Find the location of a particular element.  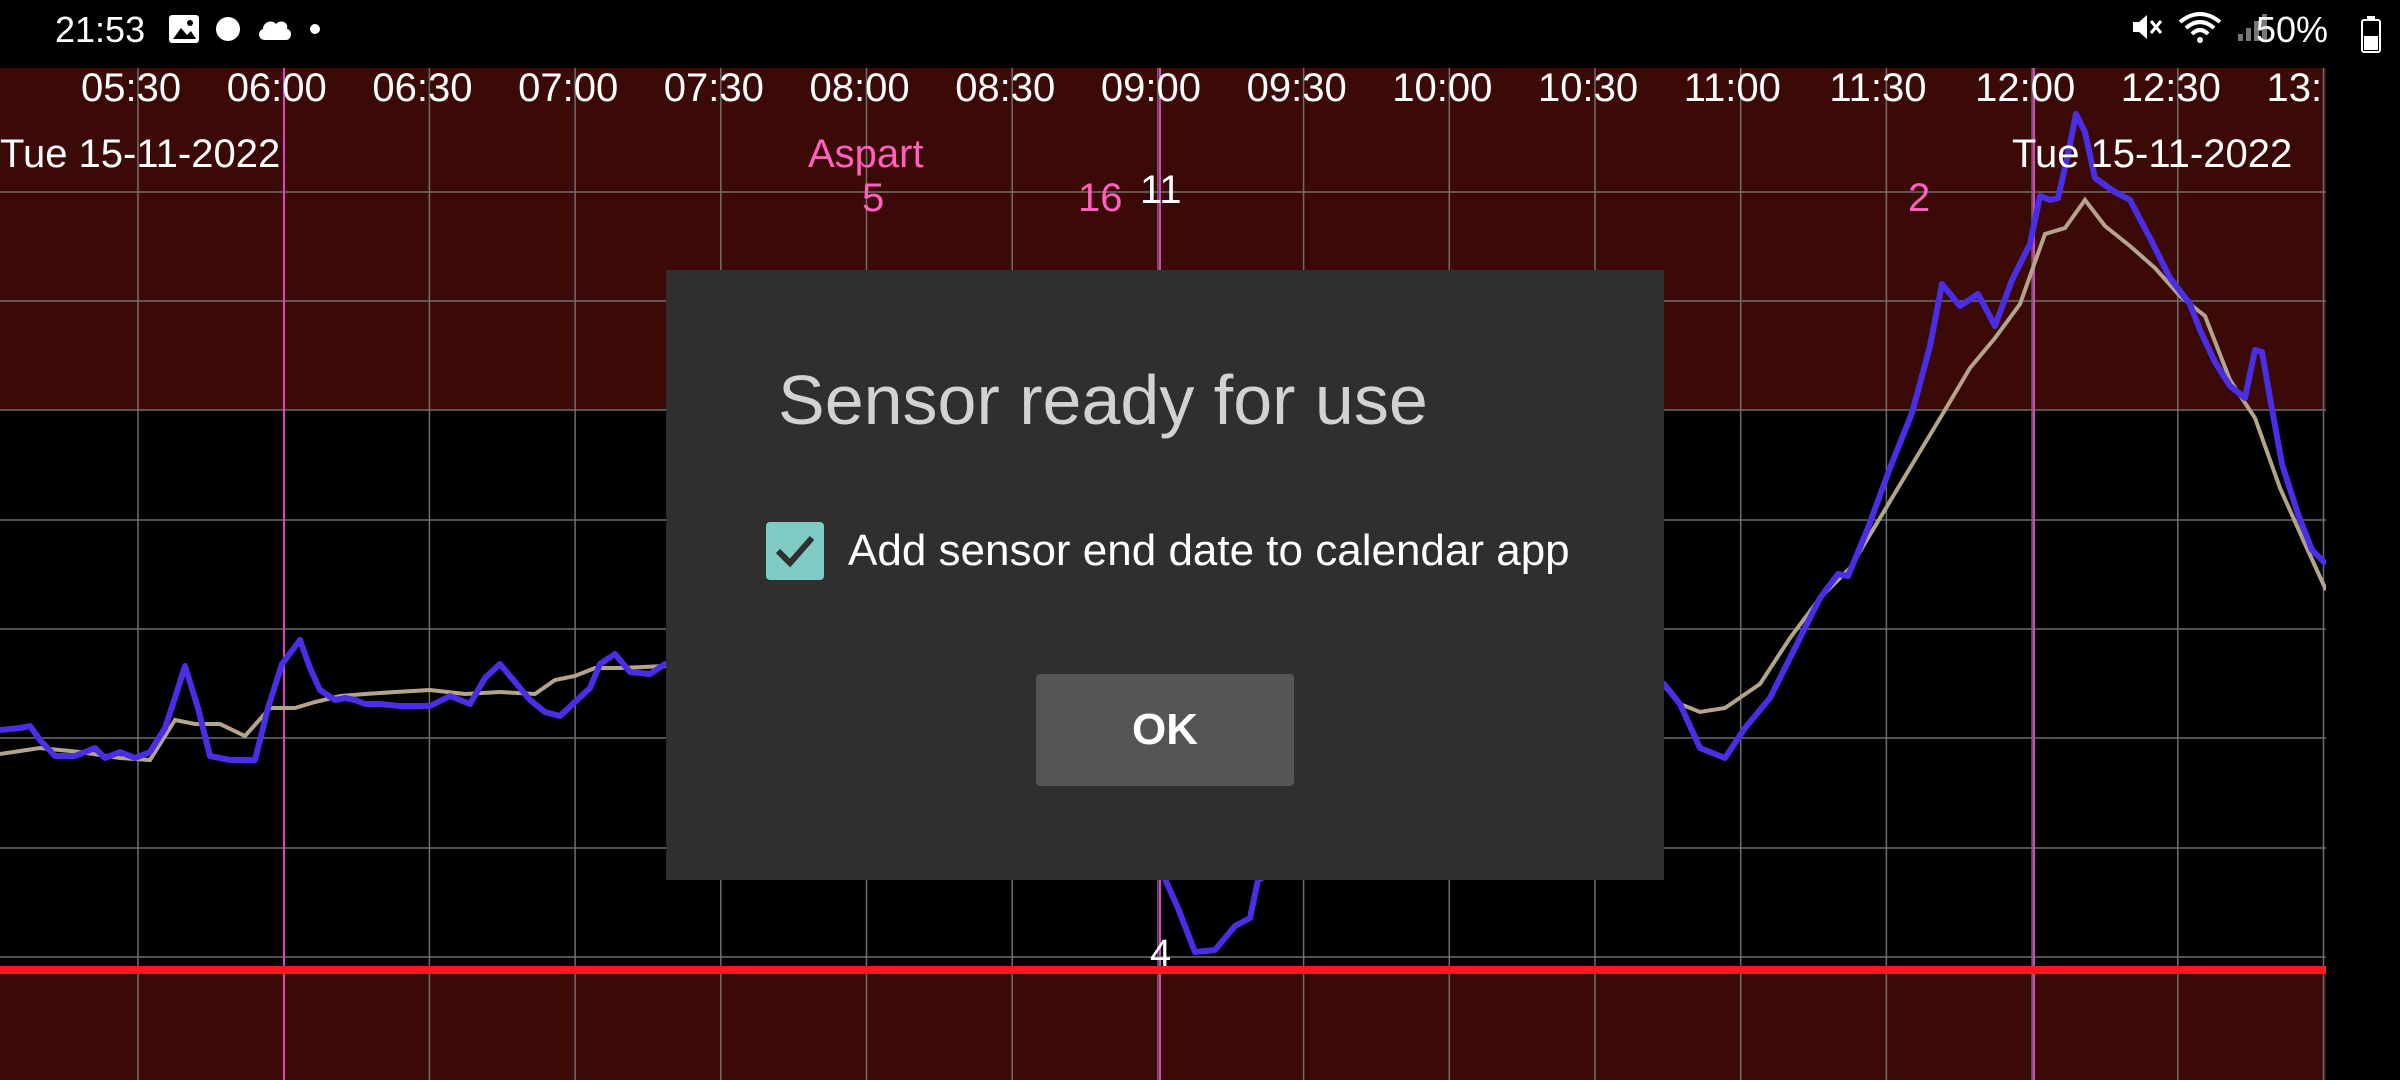

status-time: 21:53 is located at coordinates (100, 29).